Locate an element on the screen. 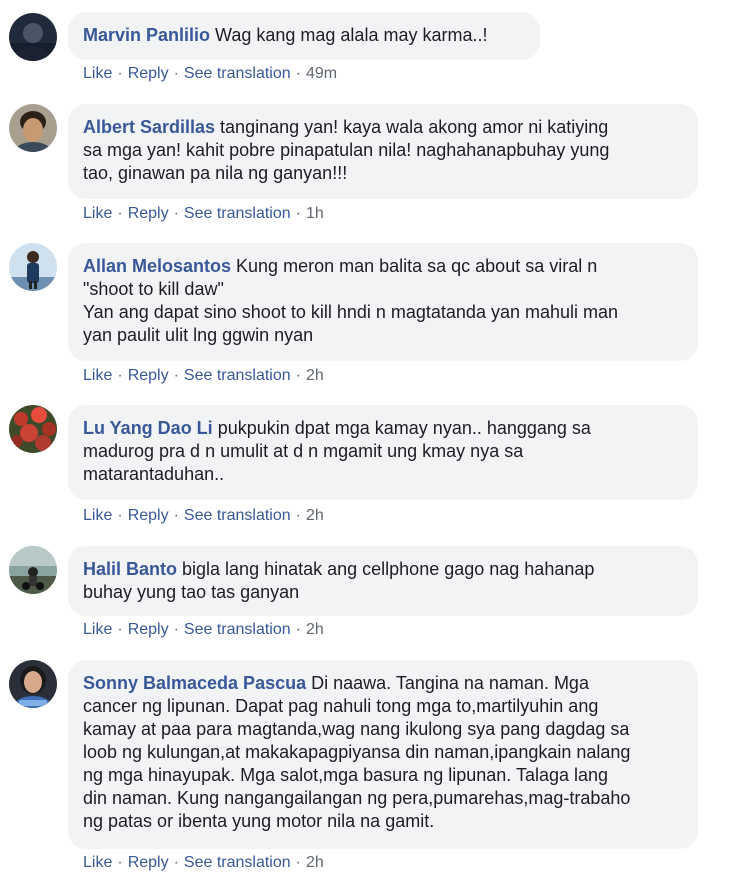  comment-author: Albert Sardillas is located at coordinates (149, 127).